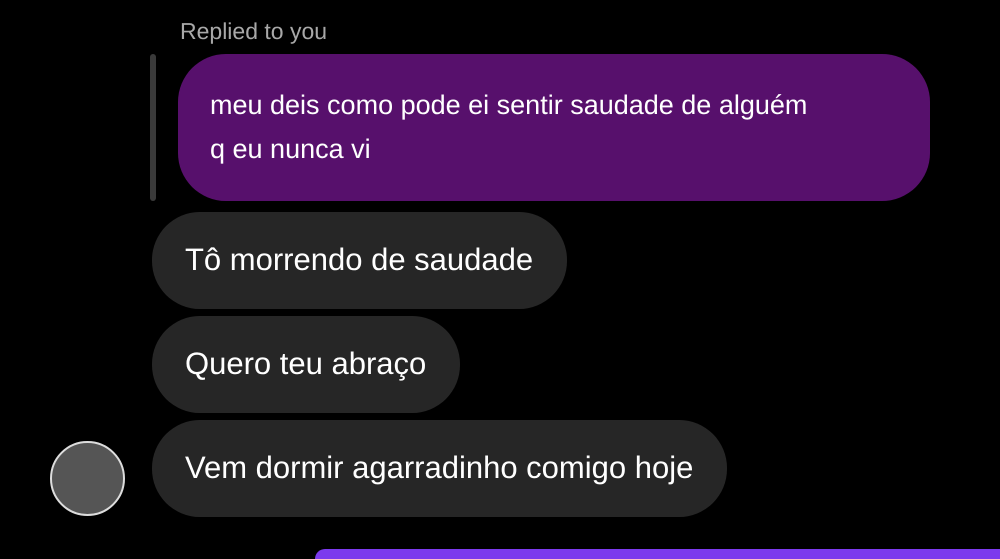 The image size is (1000, 559). What do you see at coordinates (440, 468) in the screenshot?
I see `message-bubble: Vem dormir agarradinho comigo hoje` at bounding box center [440, 468].